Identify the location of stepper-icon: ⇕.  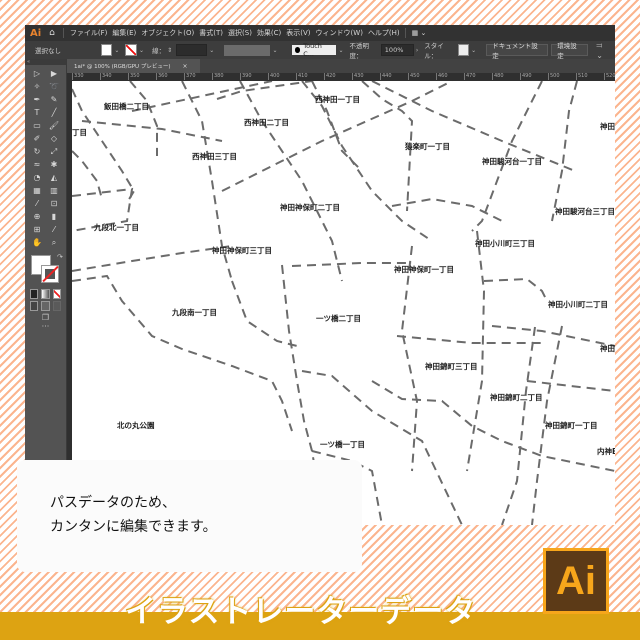
(169, 50).